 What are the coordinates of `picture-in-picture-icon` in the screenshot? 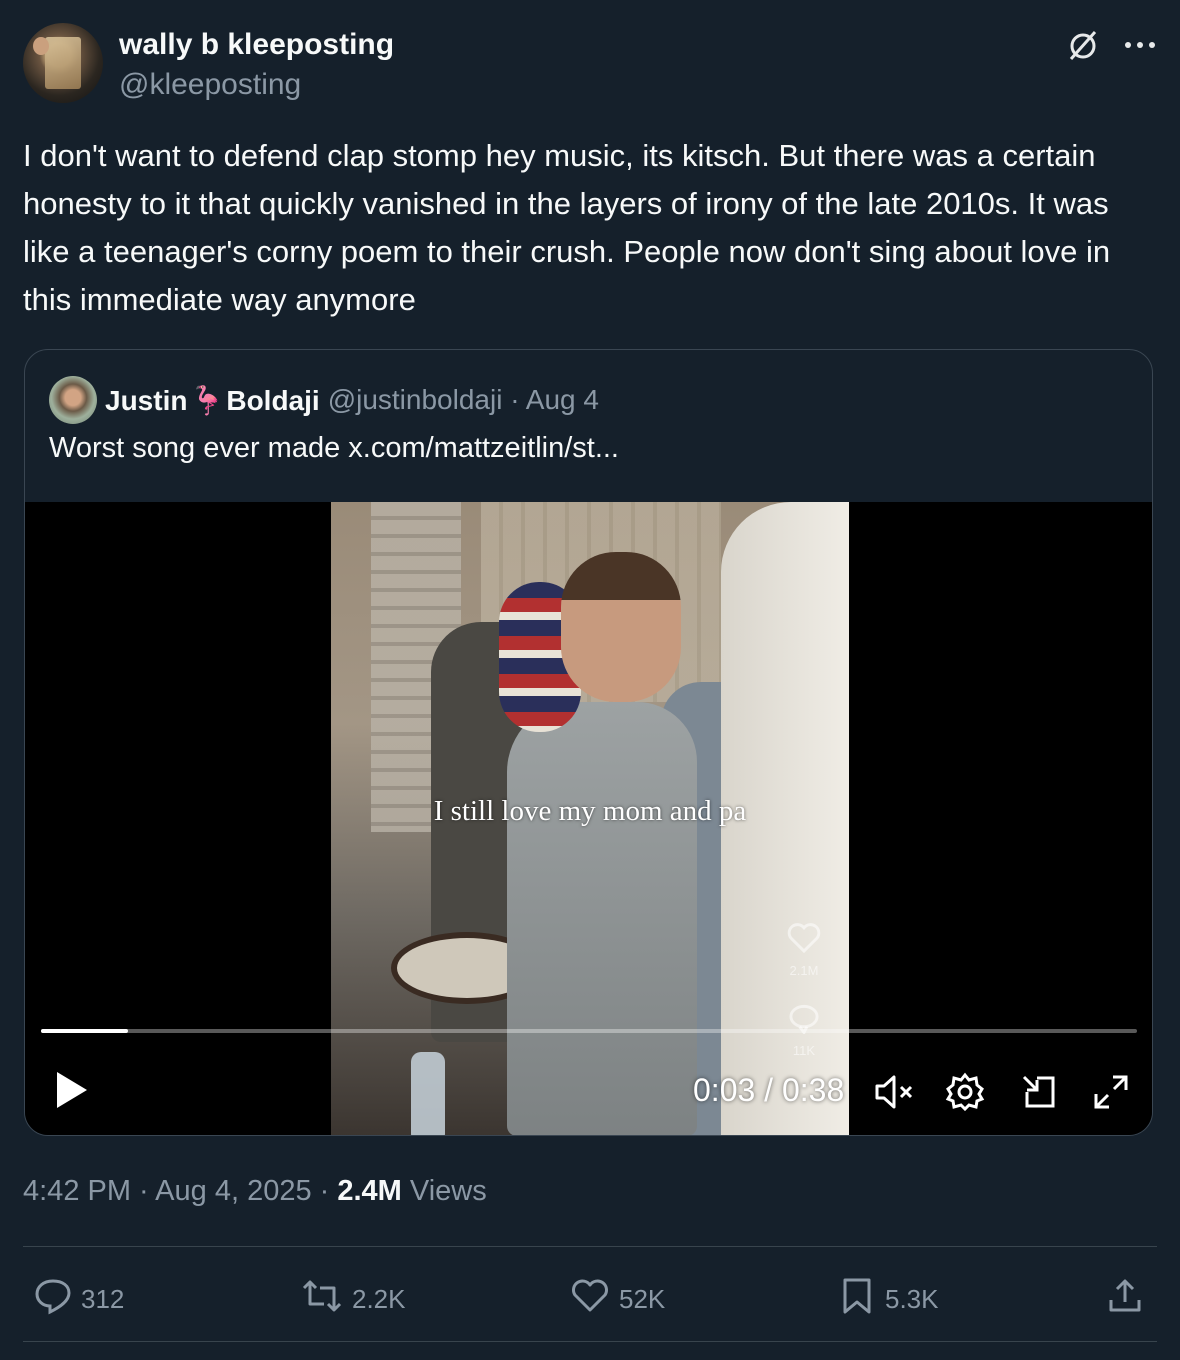 It's located at (1039, 1094).